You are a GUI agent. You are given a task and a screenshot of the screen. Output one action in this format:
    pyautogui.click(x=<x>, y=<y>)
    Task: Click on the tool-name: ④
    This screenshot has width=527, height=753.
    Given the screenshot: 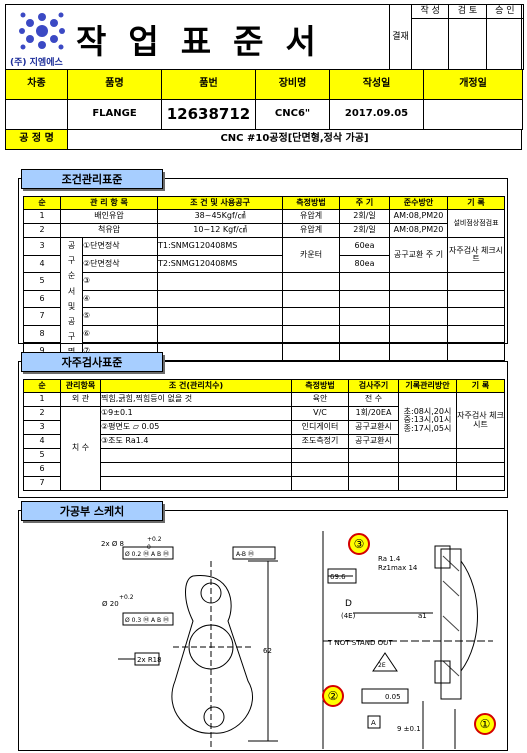 What is the action you would take?
    pyautogui.click(x=120, y=298)
    